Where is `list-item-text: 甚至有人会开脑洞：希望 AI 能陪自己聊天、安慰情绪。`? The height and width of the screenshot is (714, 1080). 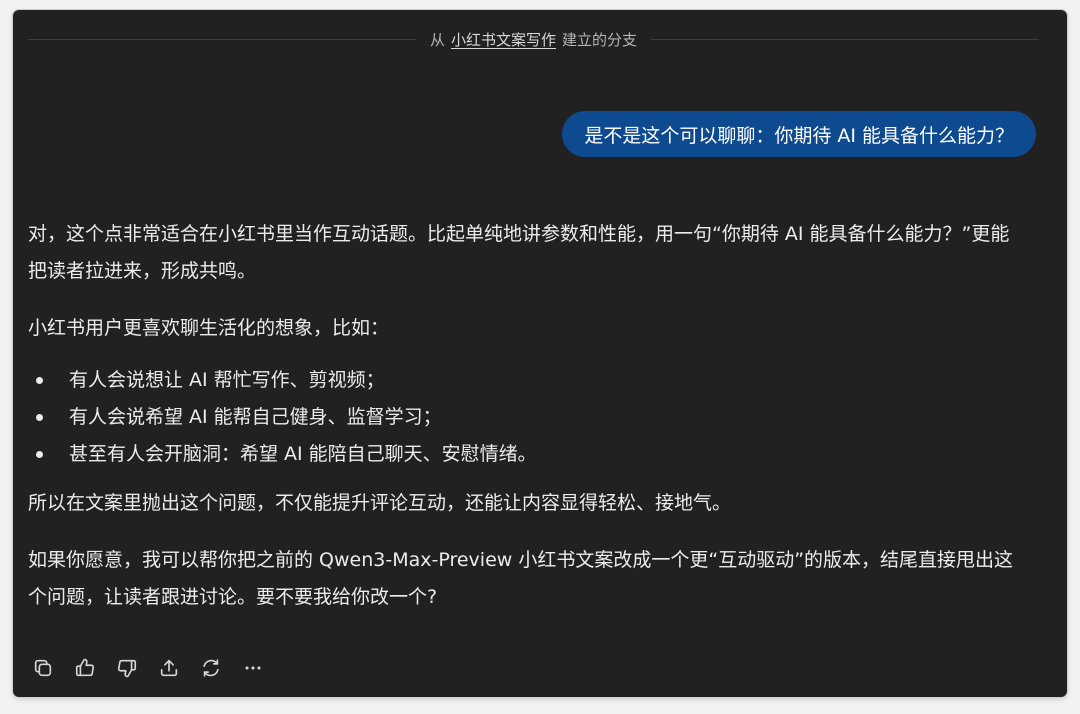
list-item-text: 甚至有人会开脑洞：希望 AI 能陪自己聊天、安慰情绪。 is located at coordinates (303, 454).